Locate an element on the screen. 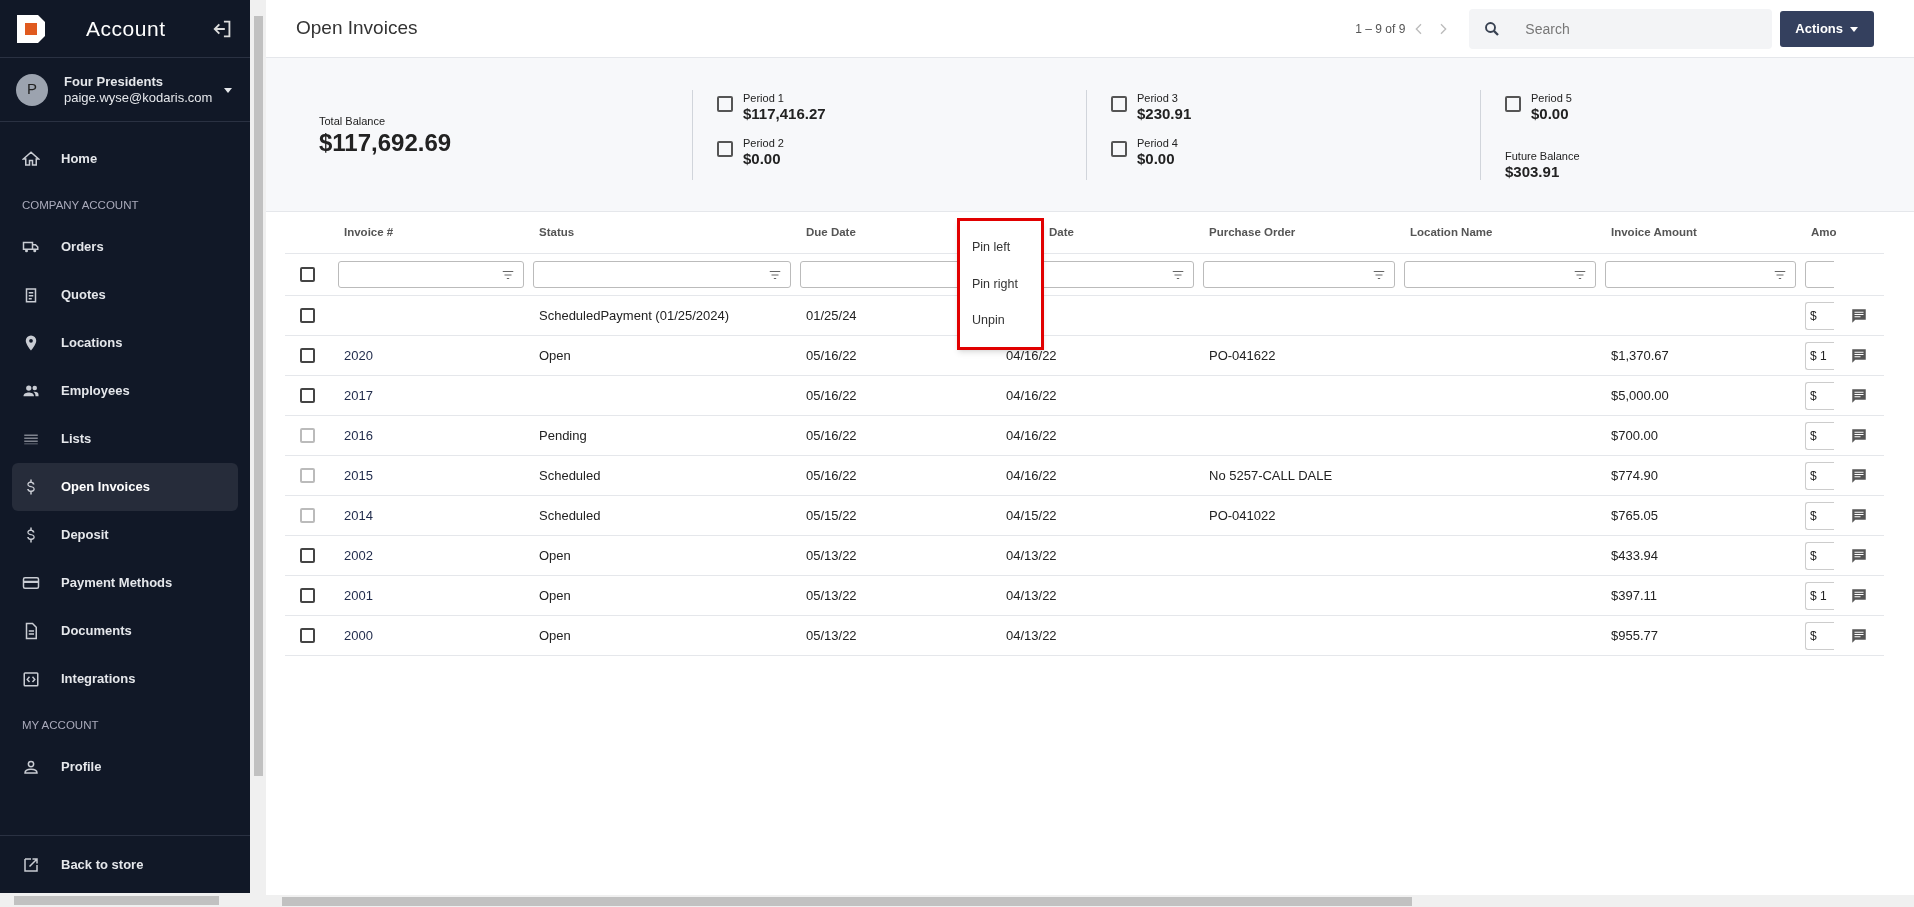  column-header: Invoice Amount is located at coordinates (1654, 231).